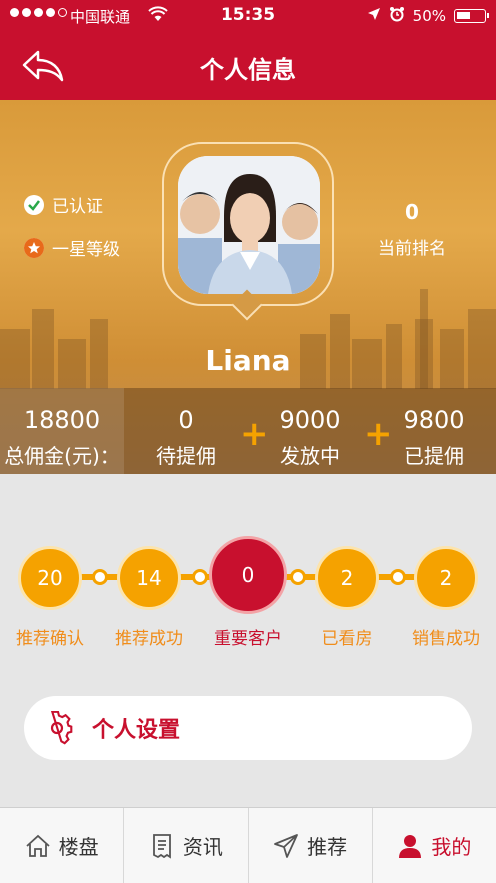 The image size is (496, 883). What do you see at coordinates (327, 847) in the screenshot?
I see `tab-label: 推荐` at bounding box center [327, 847].